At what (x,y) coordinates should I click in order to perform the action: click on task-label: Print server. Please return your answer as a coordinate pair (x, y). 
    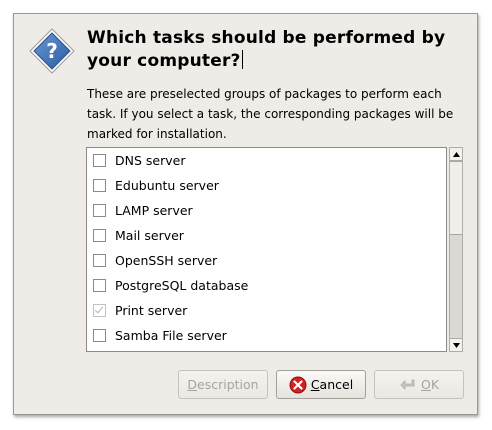
    Looking at the image, I should click on (151, 310).